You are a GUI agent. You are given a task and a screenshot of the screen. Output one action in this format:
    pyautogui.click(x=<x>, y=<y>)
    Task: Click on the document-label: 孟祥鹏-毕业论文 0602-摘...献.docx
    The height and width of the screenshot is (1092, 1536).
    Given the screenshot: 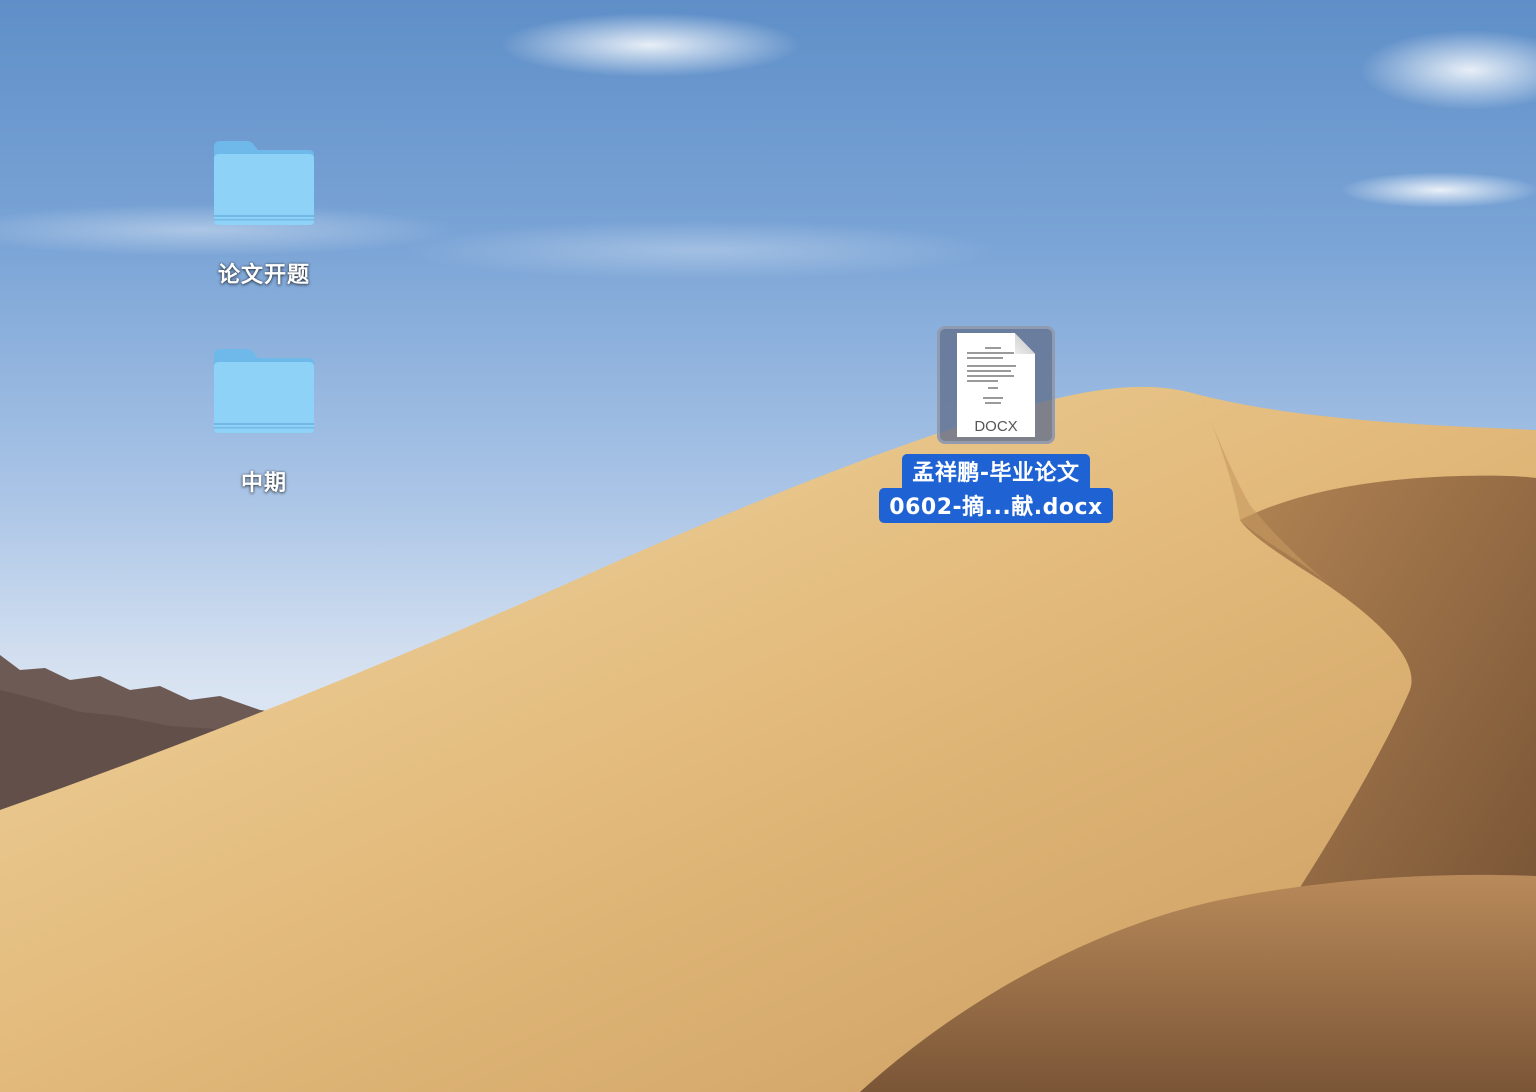 What is the action you would take?
    pyautogui.click(x=996, y=488)
    